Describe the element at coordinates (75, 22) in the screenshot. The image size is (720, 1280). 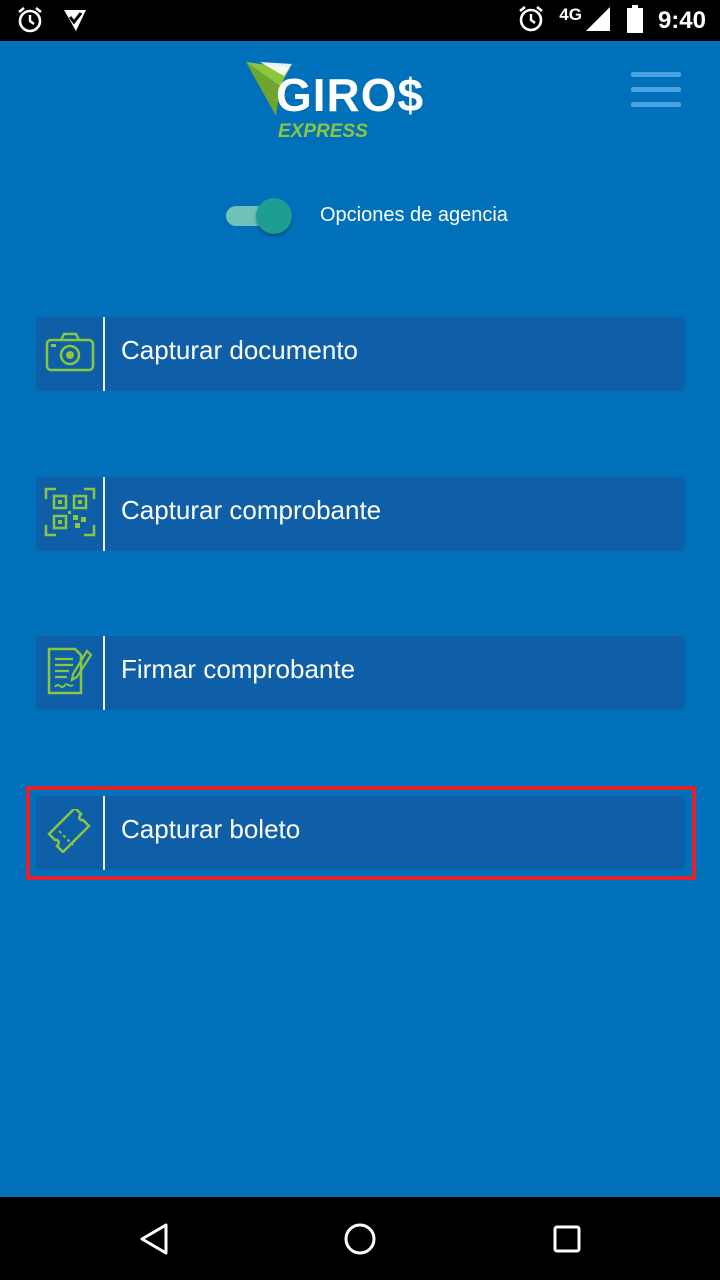
I see `store-icon` at that location.